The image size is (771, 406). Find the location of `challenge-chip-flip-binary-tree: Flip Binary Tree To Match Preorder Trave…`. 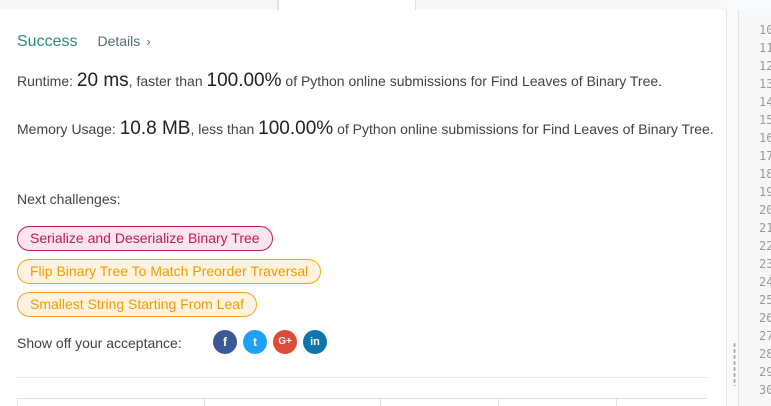

challenge-chip-flip-binary-tree: Flip Binary Tree To Match Preorder Trave… is located at coordinates (169, 271).